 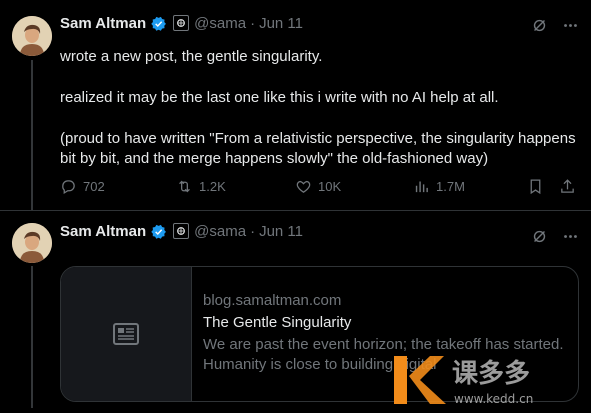 What do you see at coordinates (385, 301) in the screenshot?
I see `card-domain: blog.samaltman.com` at bounding box center [385, 301].